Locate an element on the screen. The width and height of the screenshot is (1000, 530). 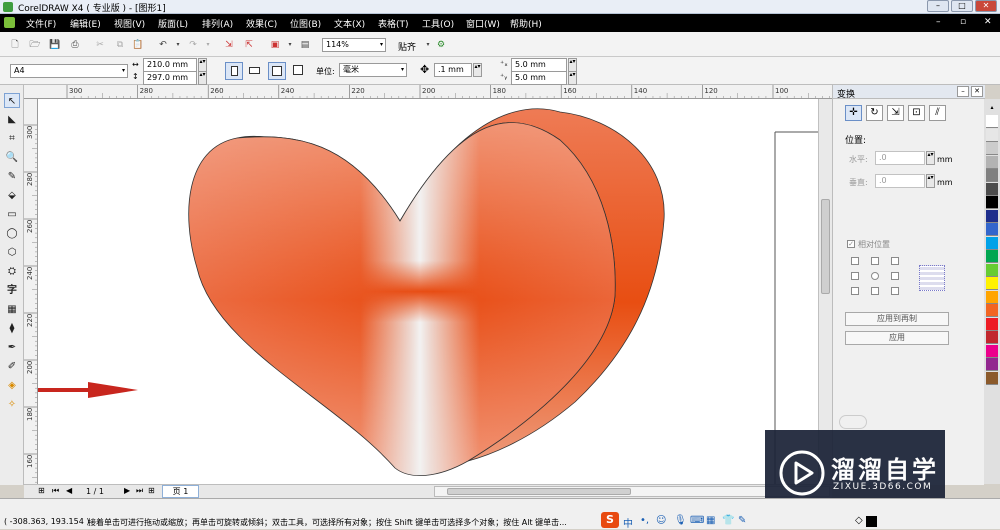
maximize-button: □ is located at coordinates (962, 6).